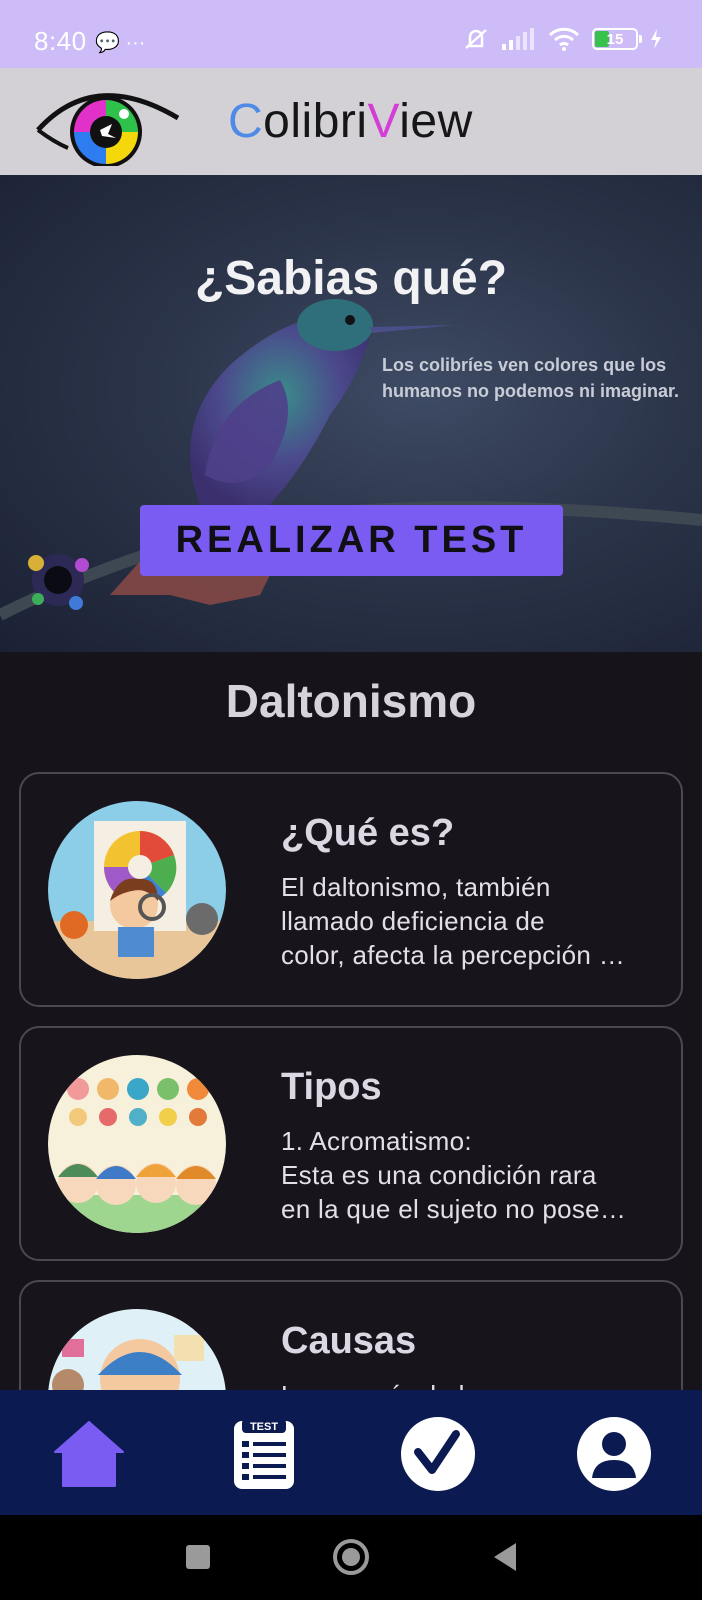 This screenshot has width=702, height=1600. What do you see at coordinates (471, 1384) in the screenshot?
I see `card-body: La mayoría de las personas` at bounding box center [471, 1384].